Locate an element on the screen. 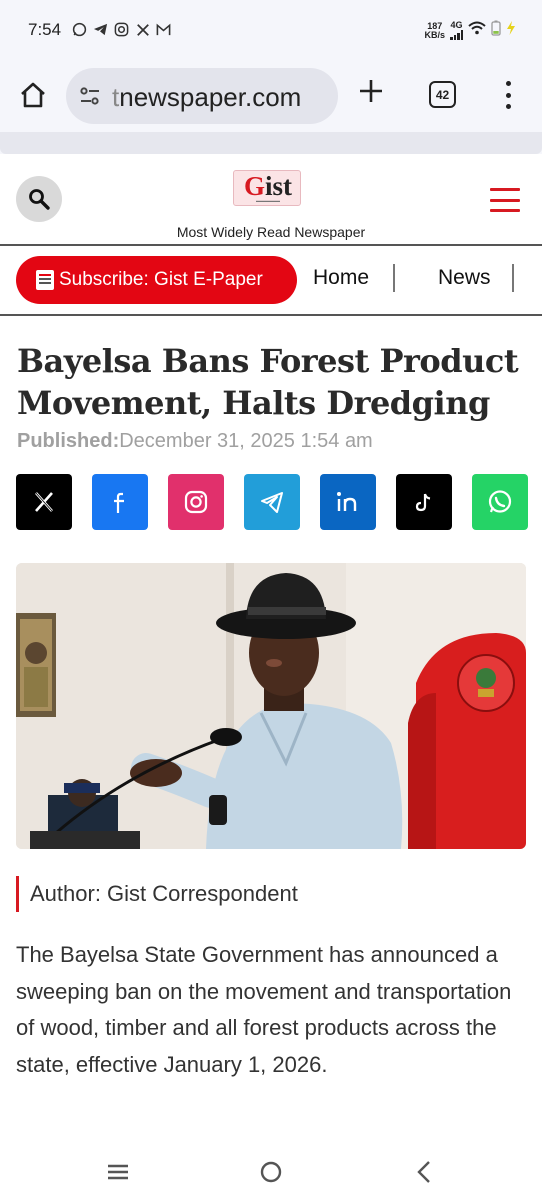 The image size is (542, 1200). share-facebook-button is located at coordinates (120, 502).